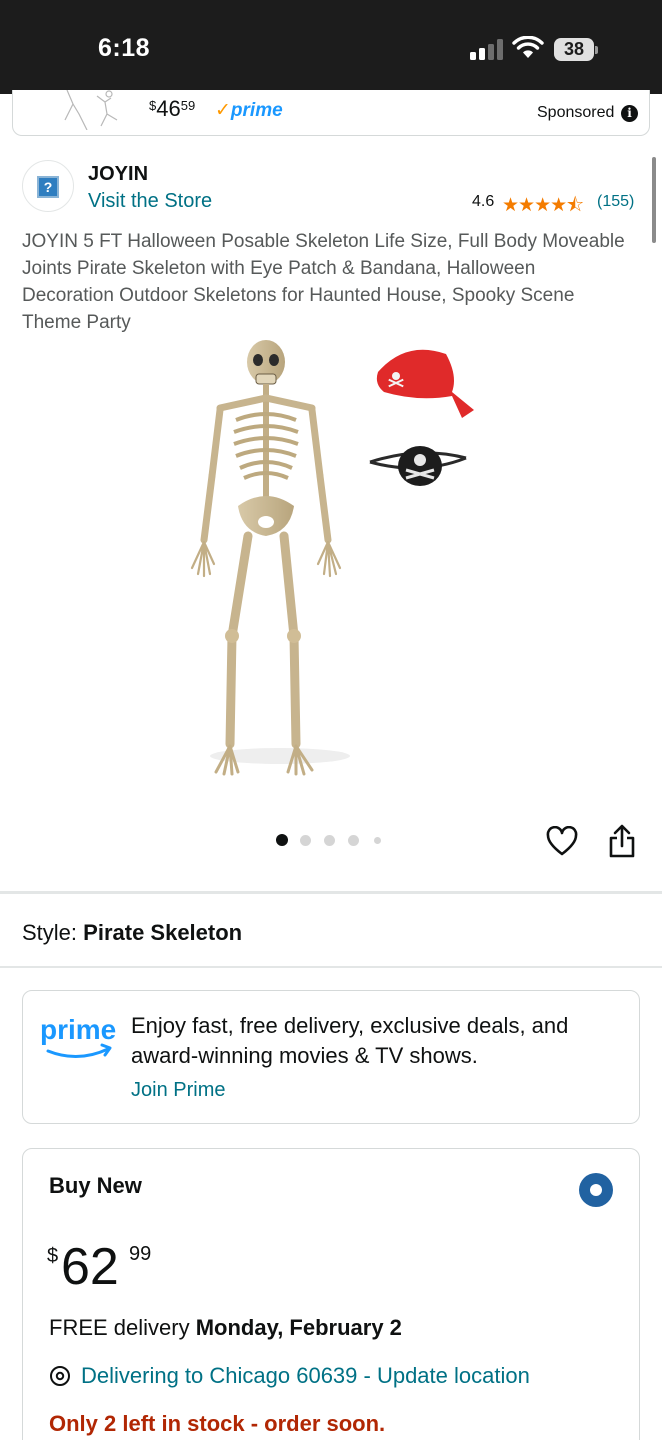 The height and width of the screenshot is (1440, 662). I want to click on battery-icon: 38, so click(576, 50).